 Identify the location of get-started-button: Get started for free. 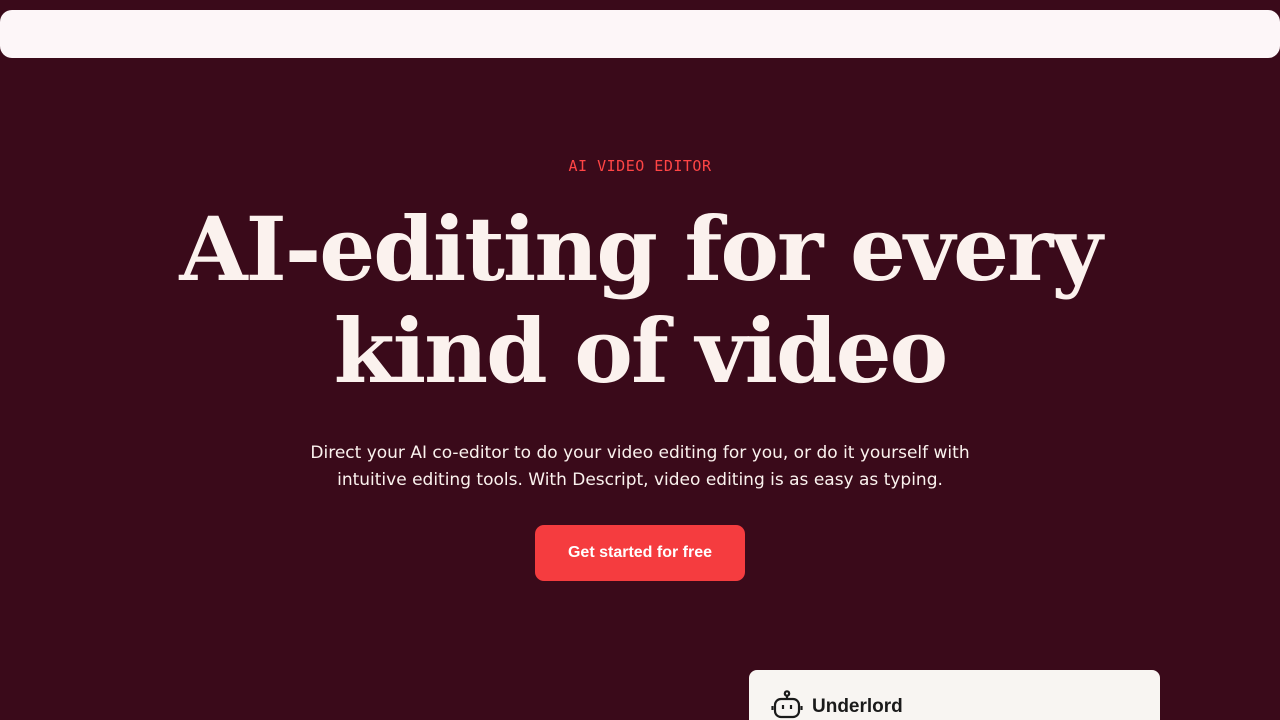
(640, 553).